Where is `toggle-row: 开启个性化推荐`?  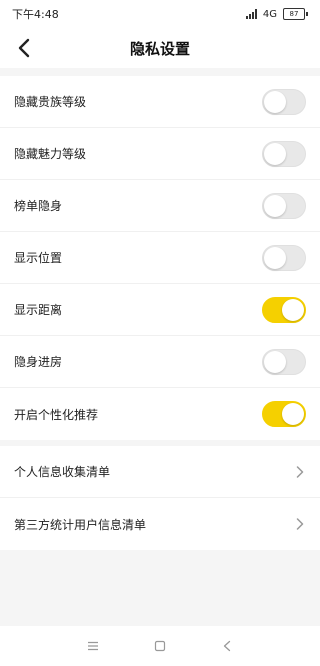 toggle-row: 开启个性化推荐 is located at coordinates (160, 414).